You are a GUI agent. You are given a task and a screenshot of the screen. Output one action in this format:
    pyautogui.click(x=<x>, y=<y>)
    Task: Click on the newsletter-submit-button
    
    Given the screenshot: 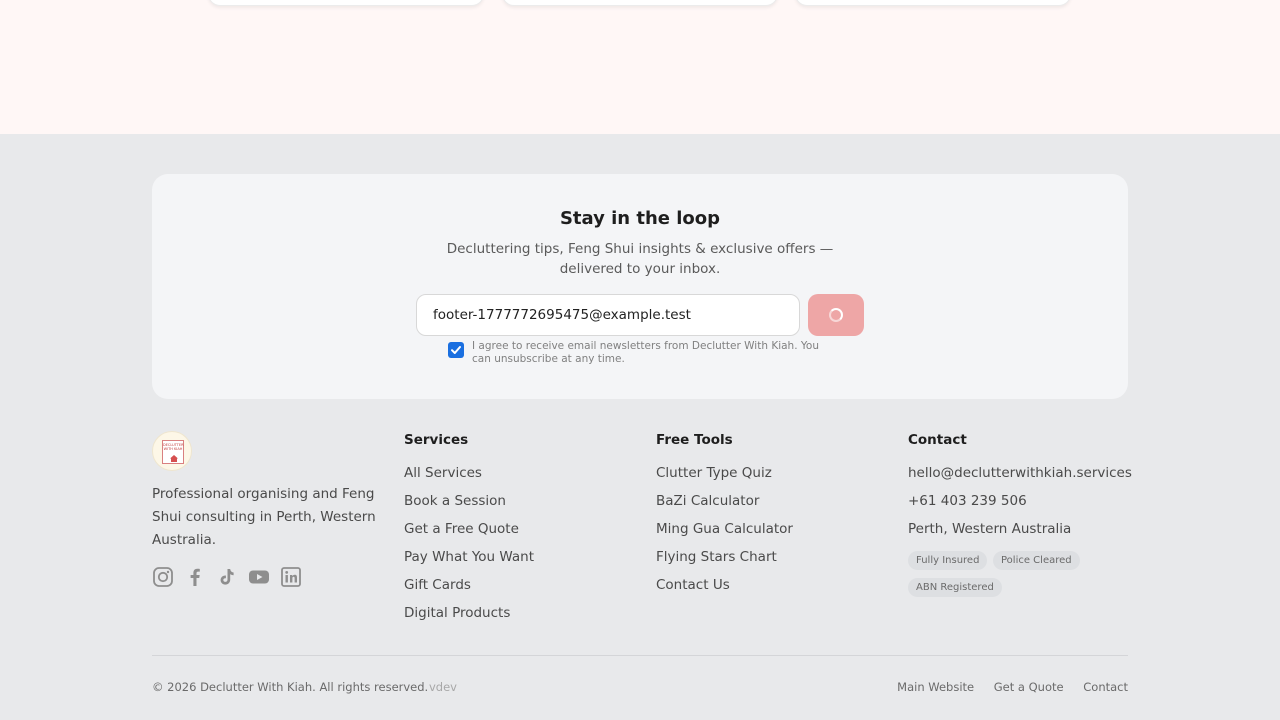 What is the action you would take?
    pyautogui.click(x=836, y=315)
    